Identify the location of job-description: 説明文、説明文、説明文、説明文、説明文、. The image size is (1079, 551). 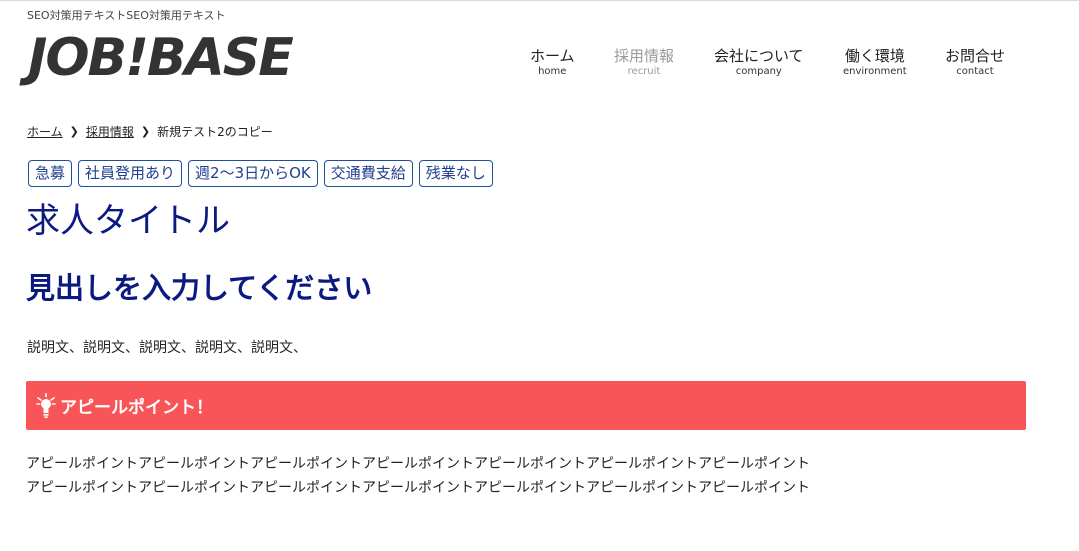
(167, 348).